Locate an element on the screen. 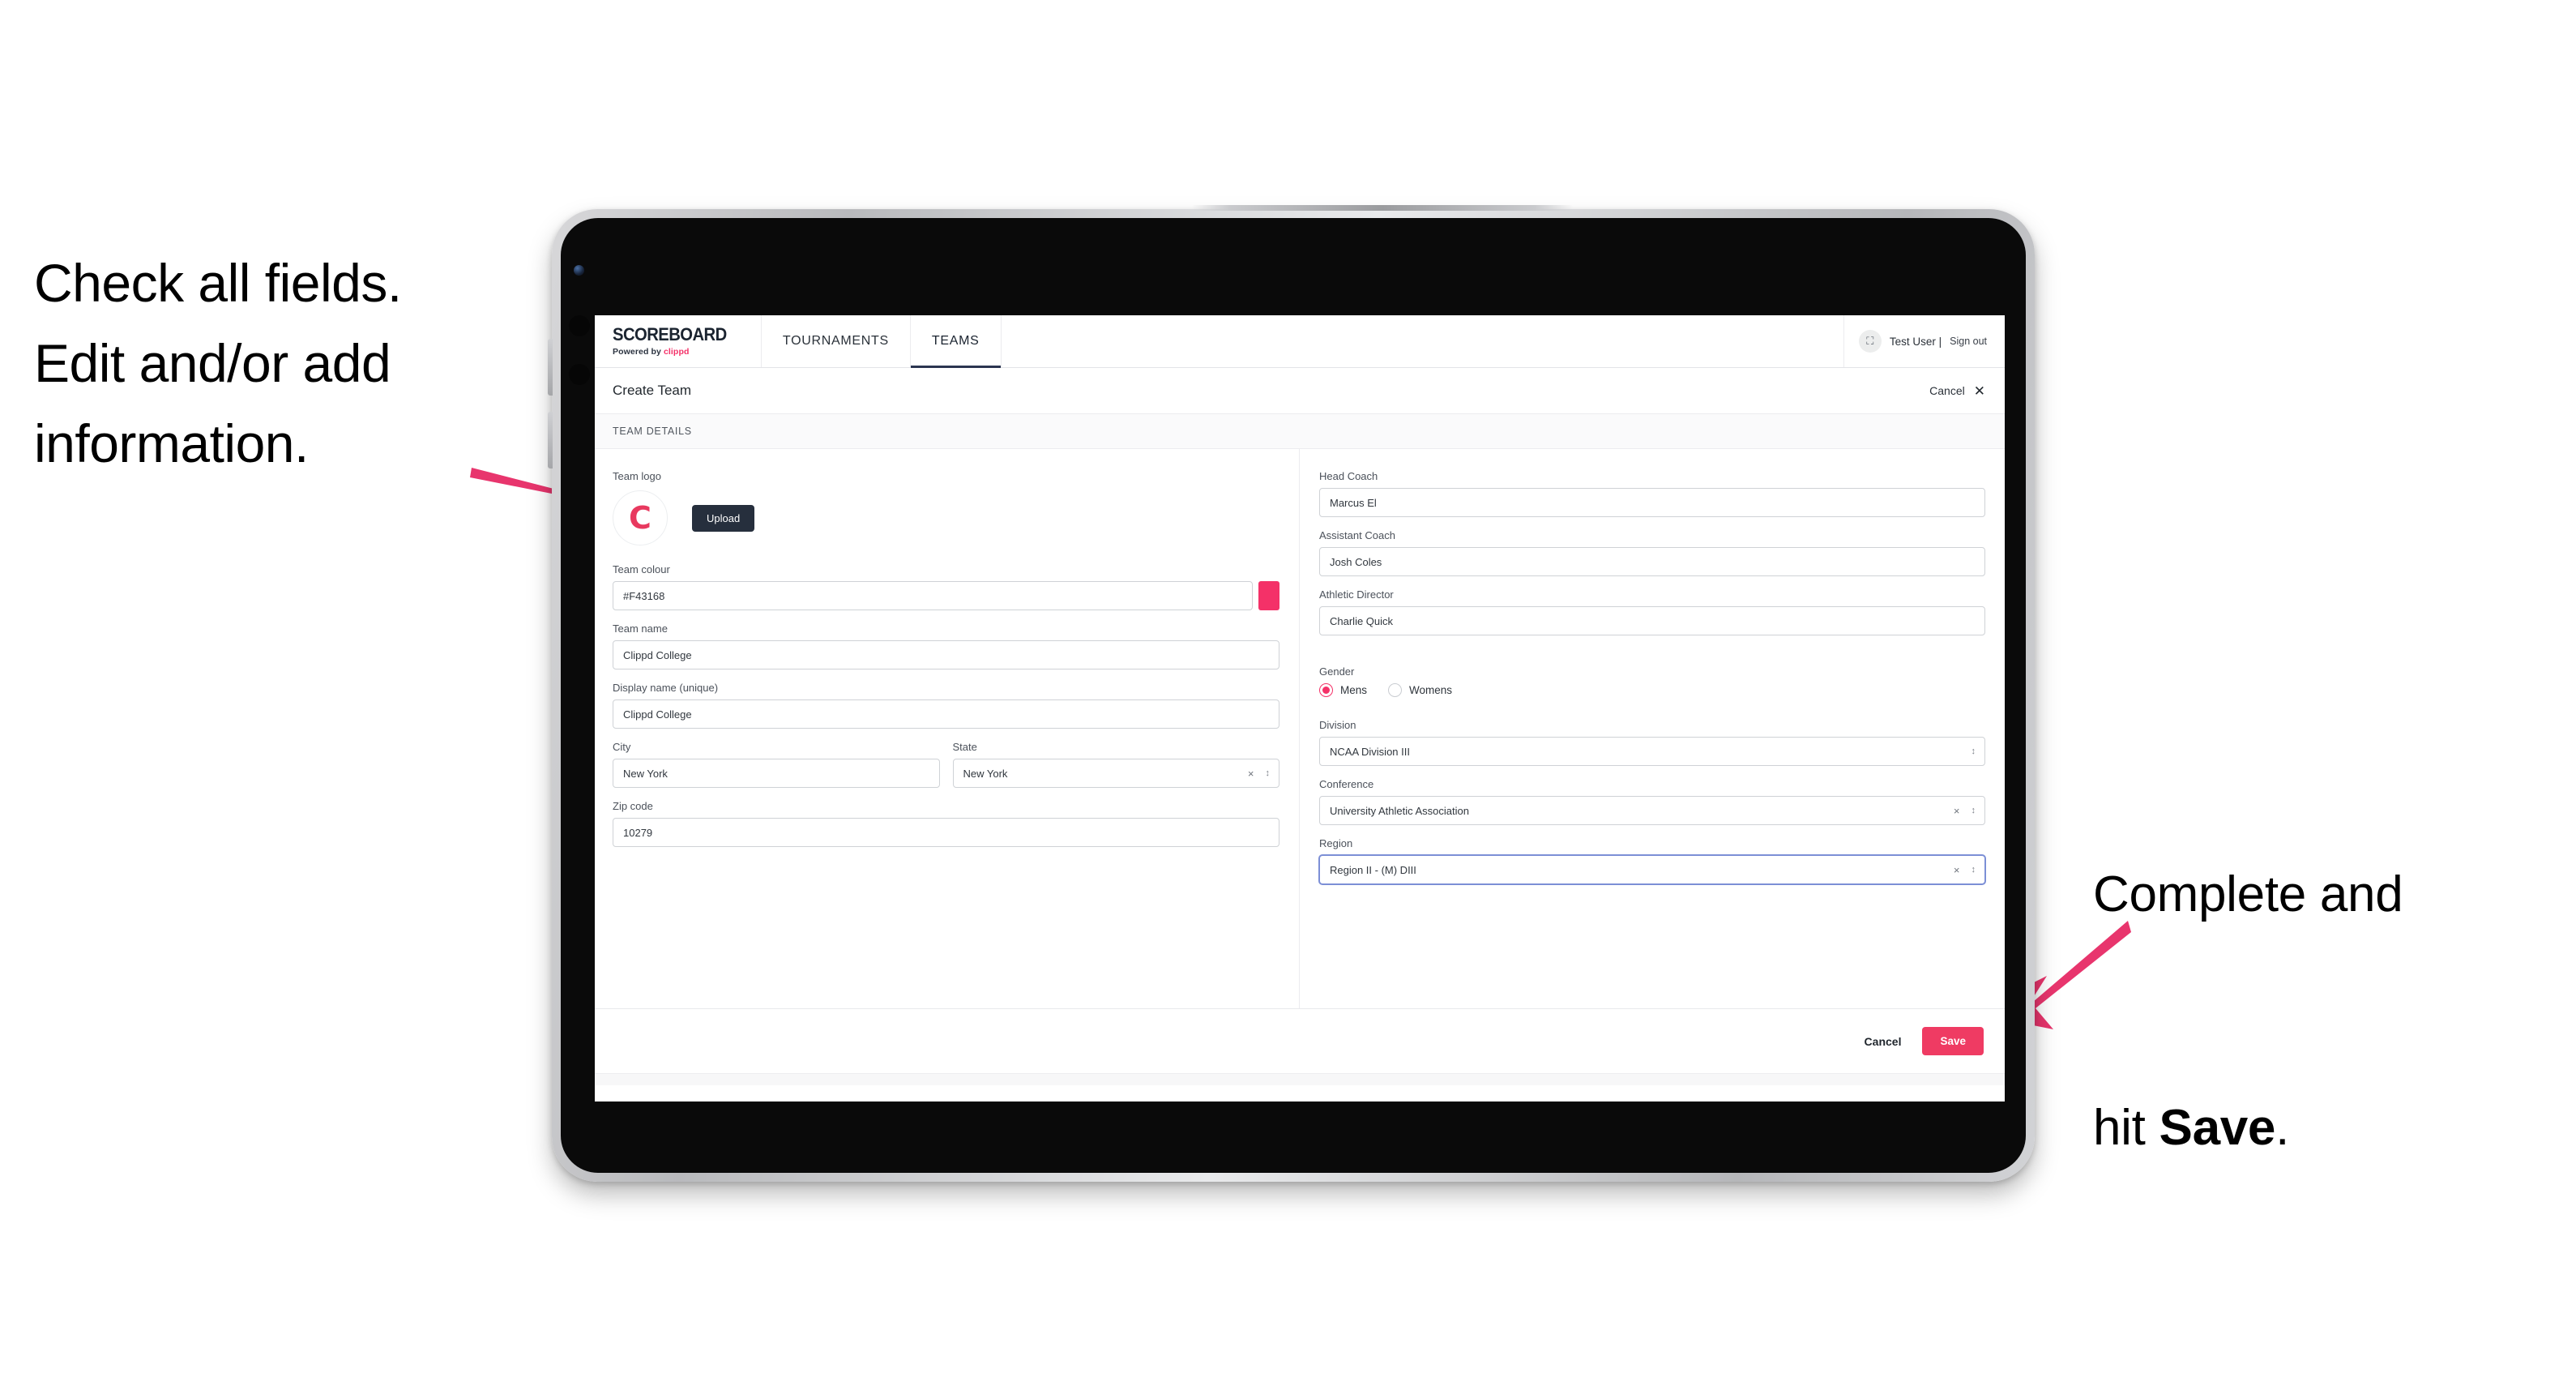  close-icon: ✕ is located at coordinates (1979, 391).